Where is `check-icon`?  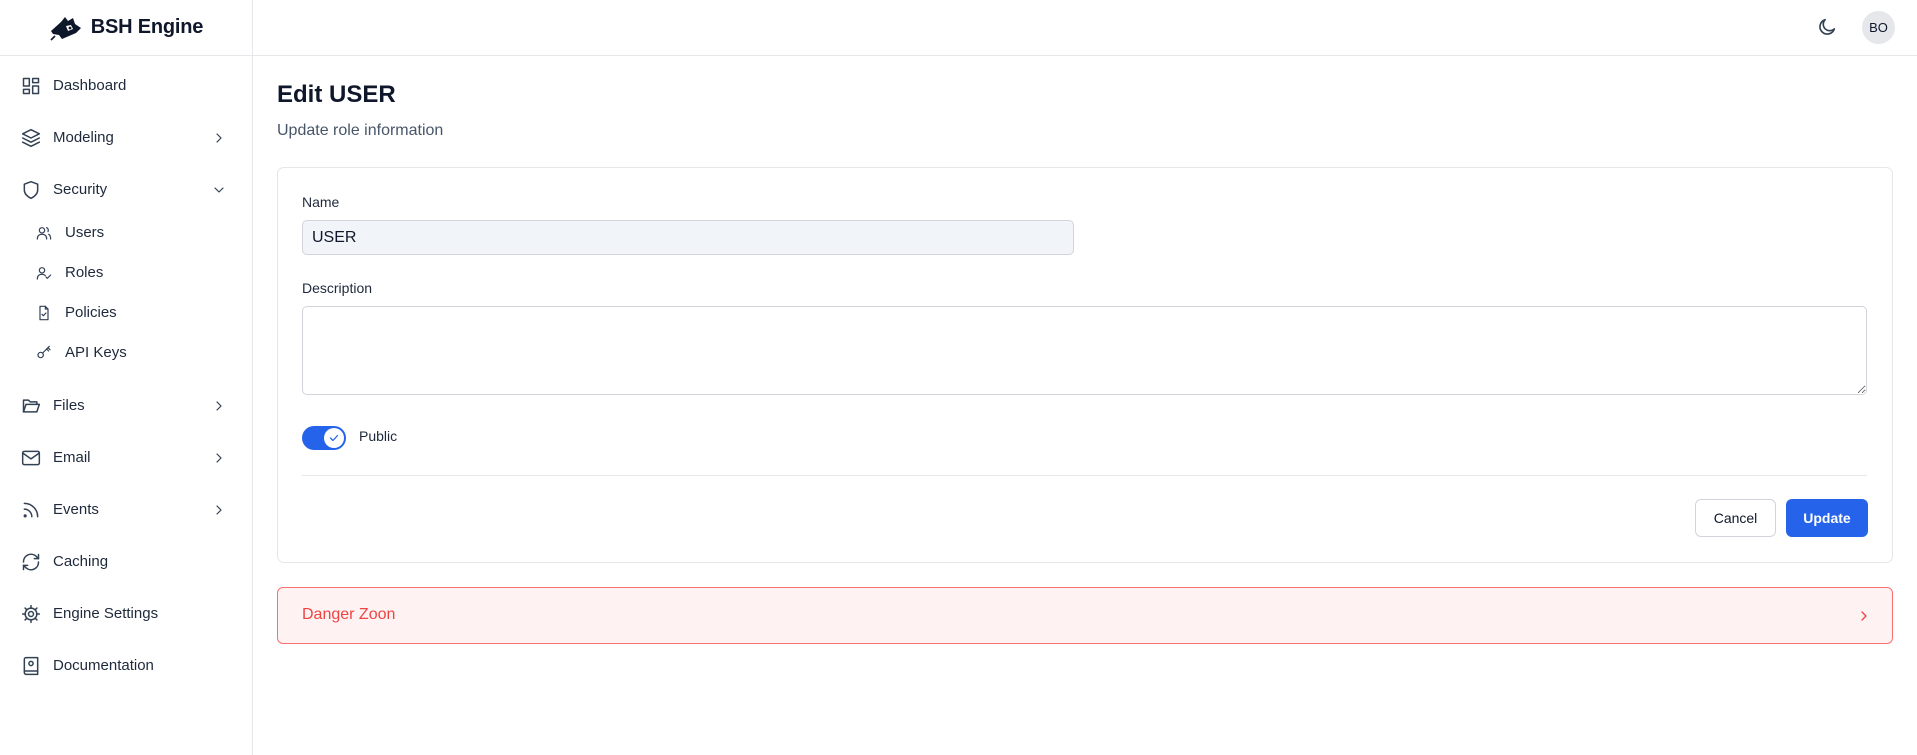 check-icon is located at coordinates (334, 438).